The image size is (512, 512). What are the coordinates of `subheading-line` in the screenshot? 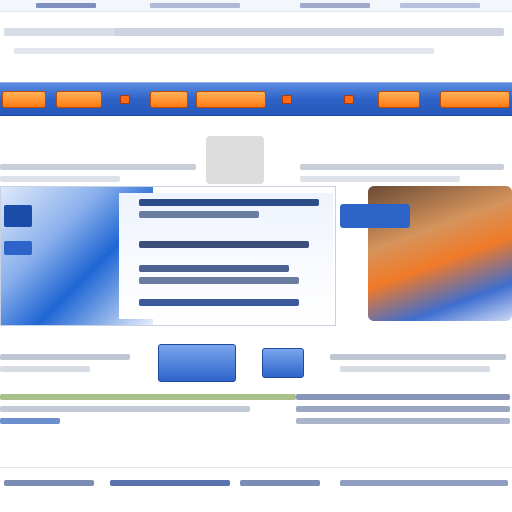 It's located at (224, 51).